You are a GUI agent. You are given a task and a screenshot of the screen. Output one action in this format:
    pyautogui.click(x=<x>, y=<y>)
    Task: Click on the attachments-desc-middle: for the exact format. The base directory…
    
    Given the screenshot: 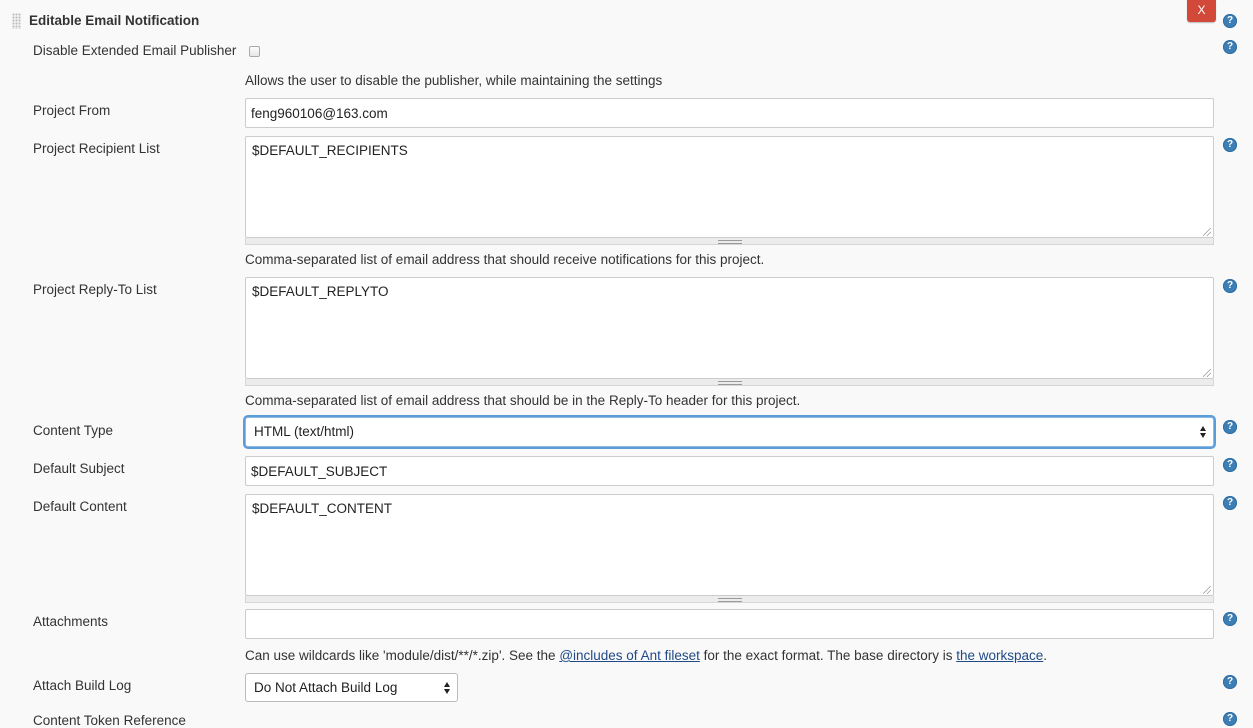 What is the action you would take?
    pyautogui.click(x=828, y=655)
    